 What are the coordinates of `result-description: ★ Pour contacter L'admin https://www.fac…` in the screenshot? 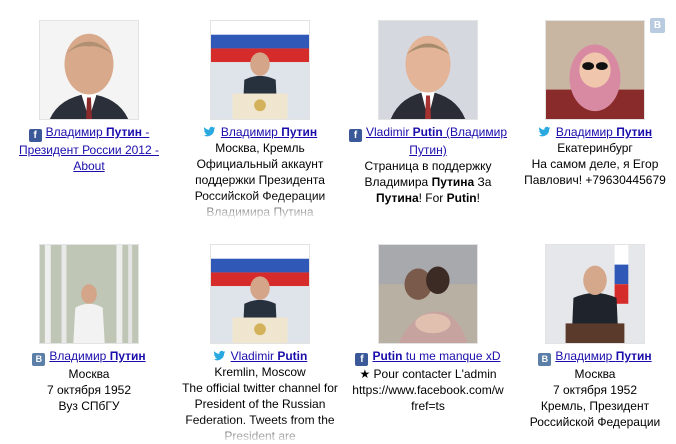 It's located at (428, 390).